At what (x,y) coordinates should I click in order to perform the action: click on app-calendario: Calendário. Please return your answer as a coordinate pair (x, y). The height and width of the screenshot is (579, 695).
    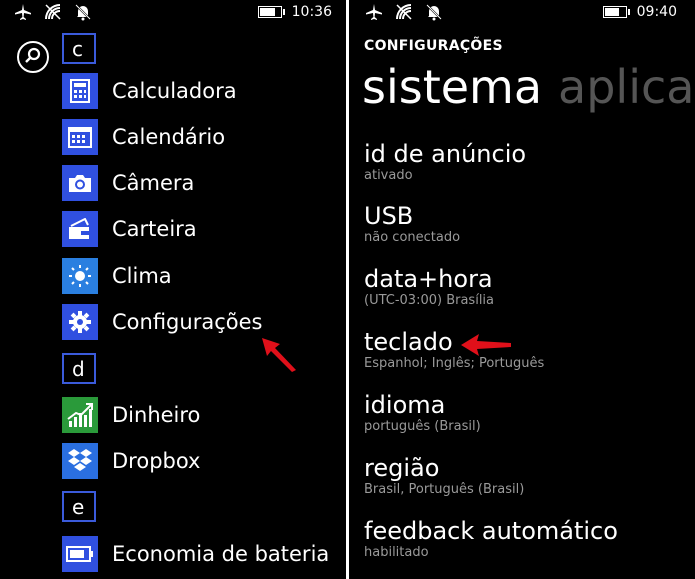
    Looking at the image, I should click on (143, 137).